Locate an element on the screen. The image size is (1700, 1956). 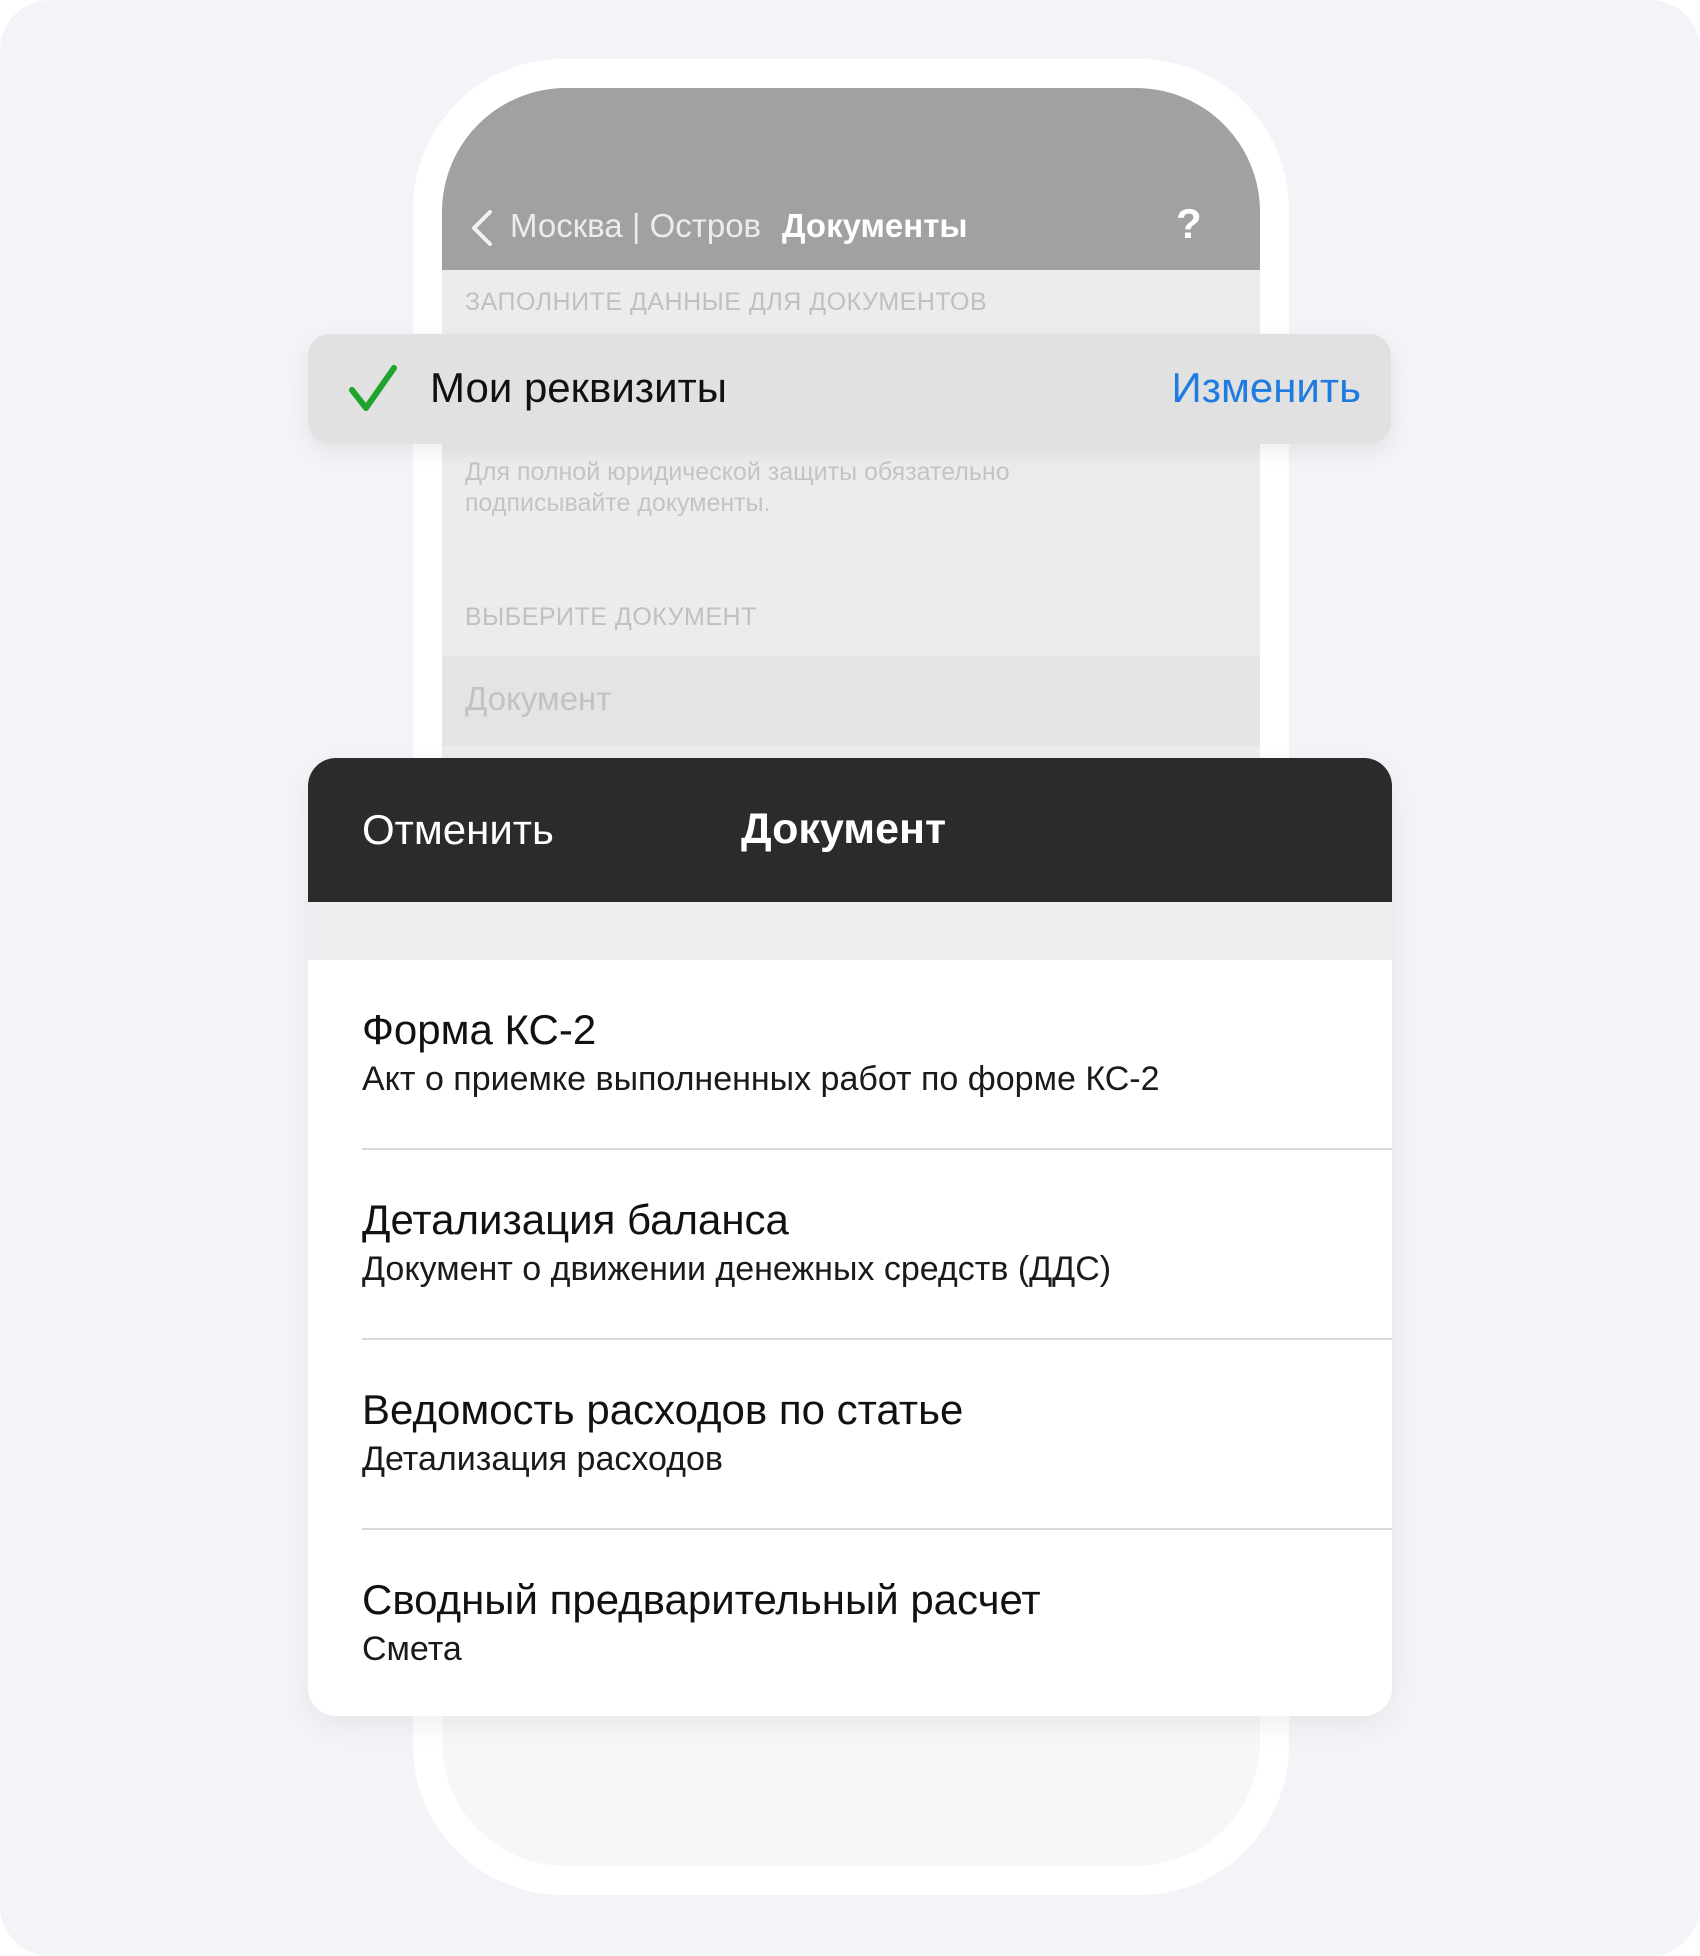
requisites-label: Мои реквизиты is located at coordinates (578, 387).